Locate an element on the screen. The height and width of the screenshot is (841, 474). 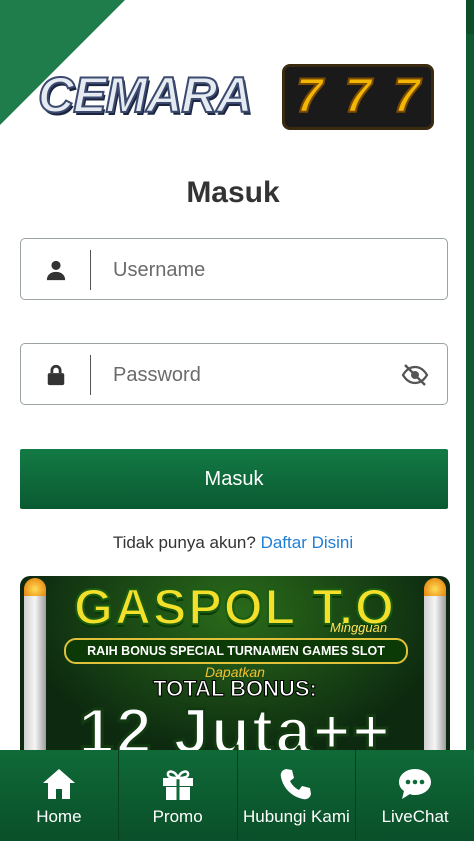
signup-prompt-text: Tidak punya akun? is located at coordinates (184, 542).